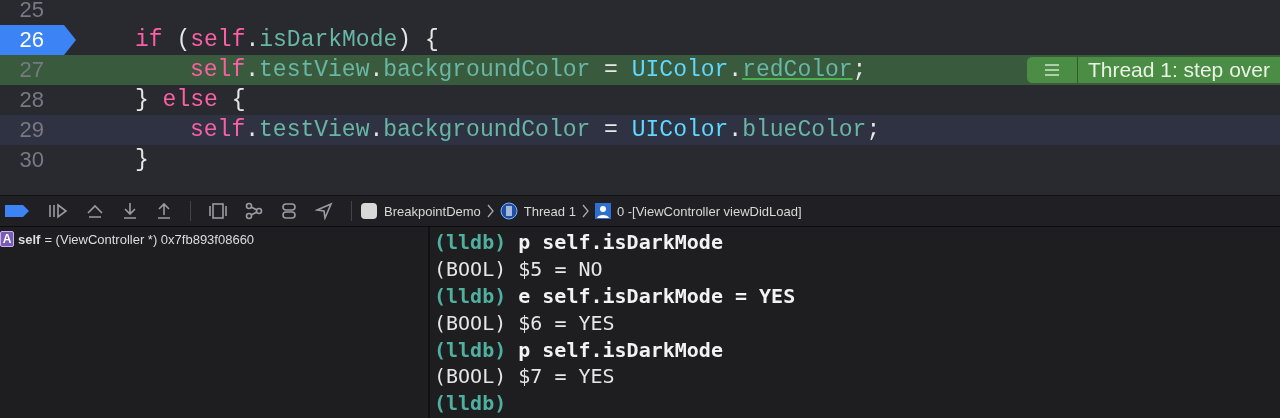 Image resolution: width=1280 pixels, height=418 pixels. Describe the element at coordinates (38, 160) in the screenshot. I see `line-number: 30` at that location.